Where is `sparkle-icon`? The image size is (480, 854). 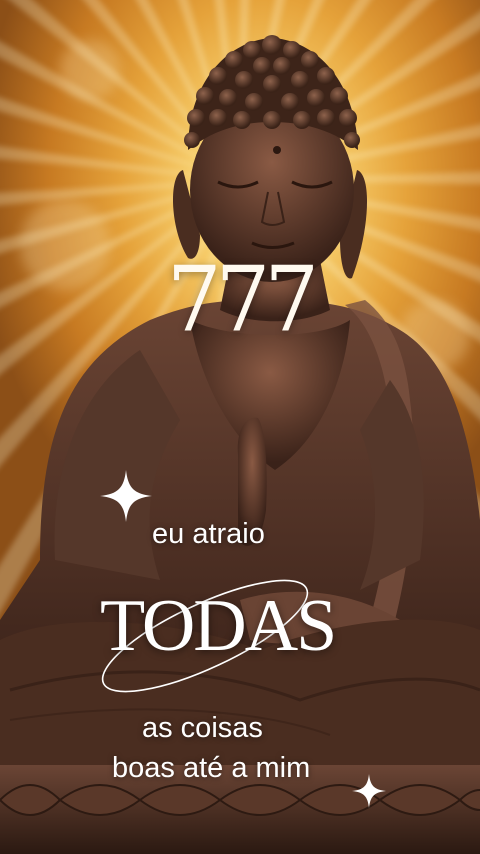
sparkle-icon is located at coordinates (369, 791).